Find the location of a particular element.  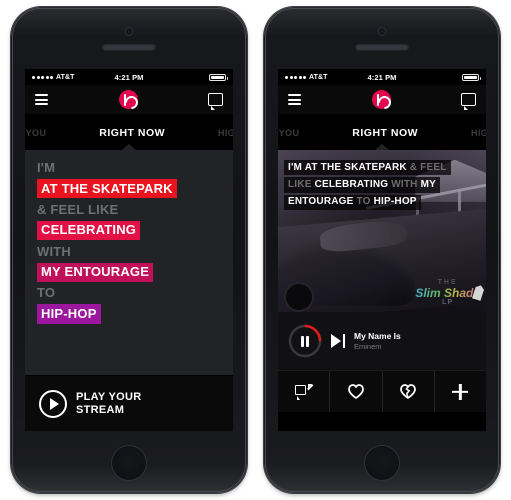

overlay-word: HIP-HOP is located at coordinates (395, 202).